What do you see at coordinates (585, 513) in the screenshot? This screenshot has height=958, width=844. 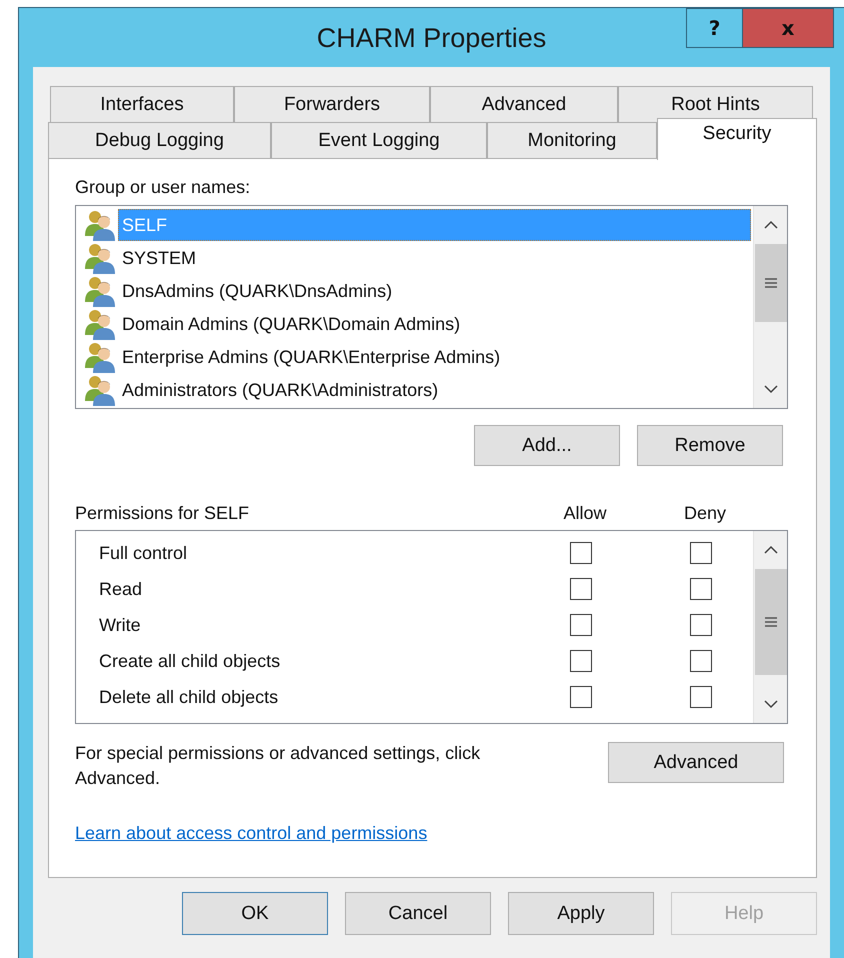 I see `column-header: Allow` at bounding box center [585, 513].